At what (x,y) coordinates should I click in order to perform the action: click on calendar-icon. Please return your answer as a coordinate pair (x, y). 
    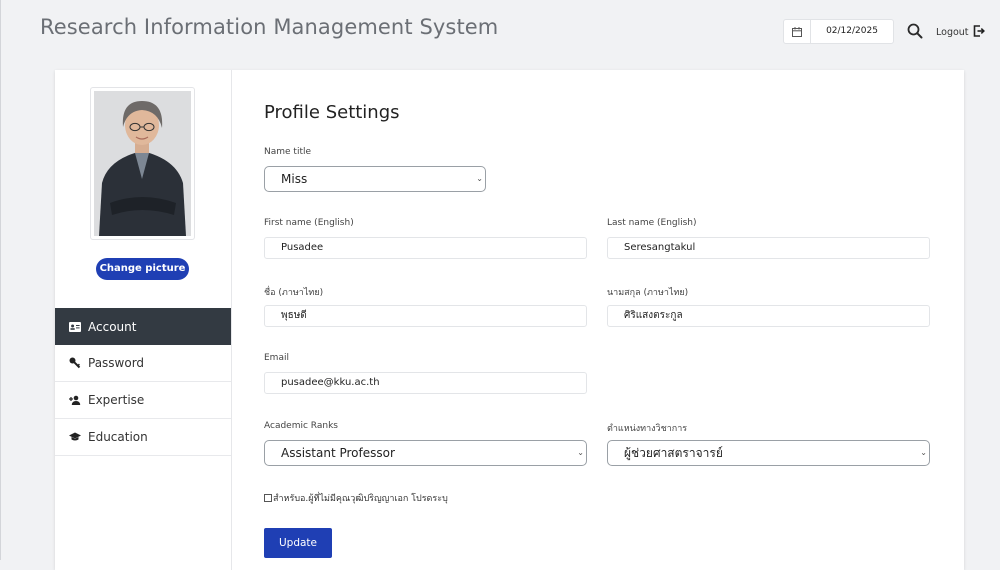
    Looking at the image, I should click on (797, 31).